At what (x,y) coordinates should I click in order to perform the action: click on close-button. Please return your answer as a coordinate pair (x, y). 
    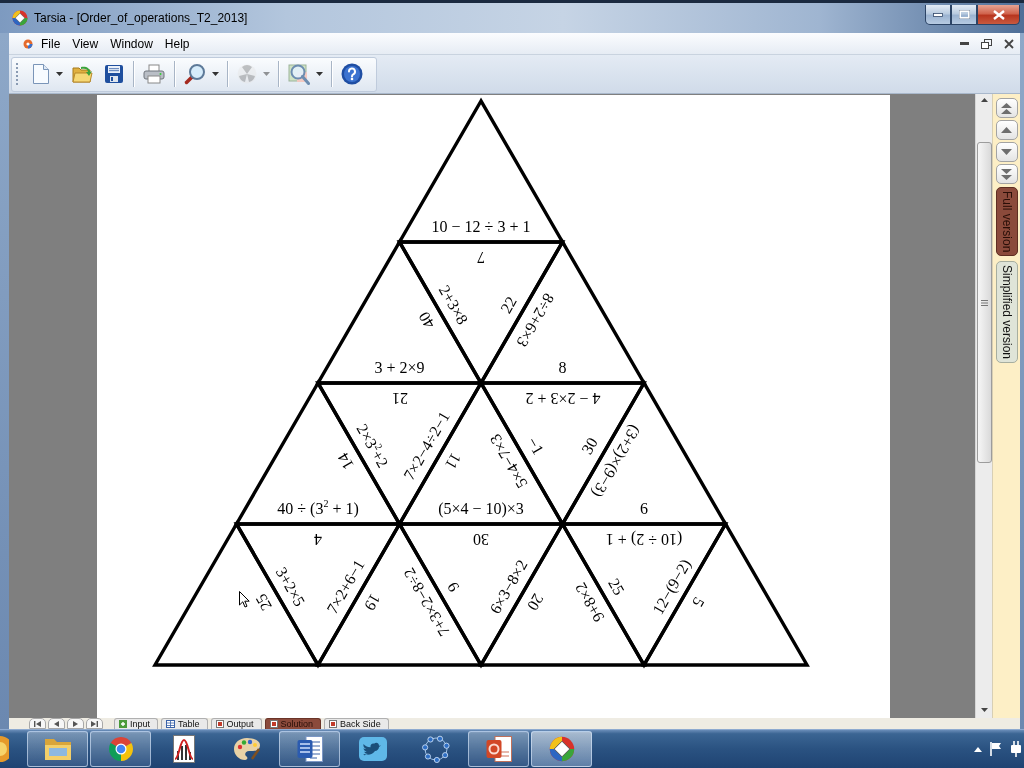
    Looking at the image, I should click on (998, 15).